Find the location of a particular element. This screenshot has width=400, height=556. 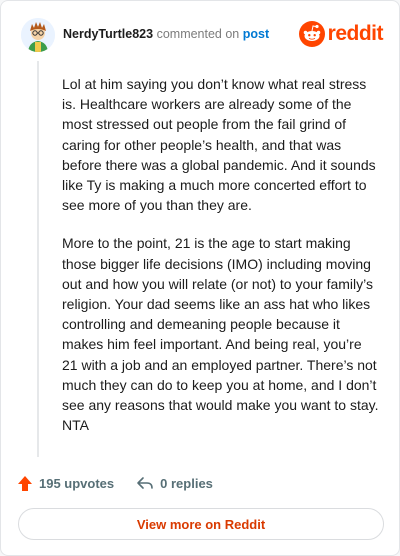

byline: NerdyTurtle823 commented on post is located at coordinates (166, 34).